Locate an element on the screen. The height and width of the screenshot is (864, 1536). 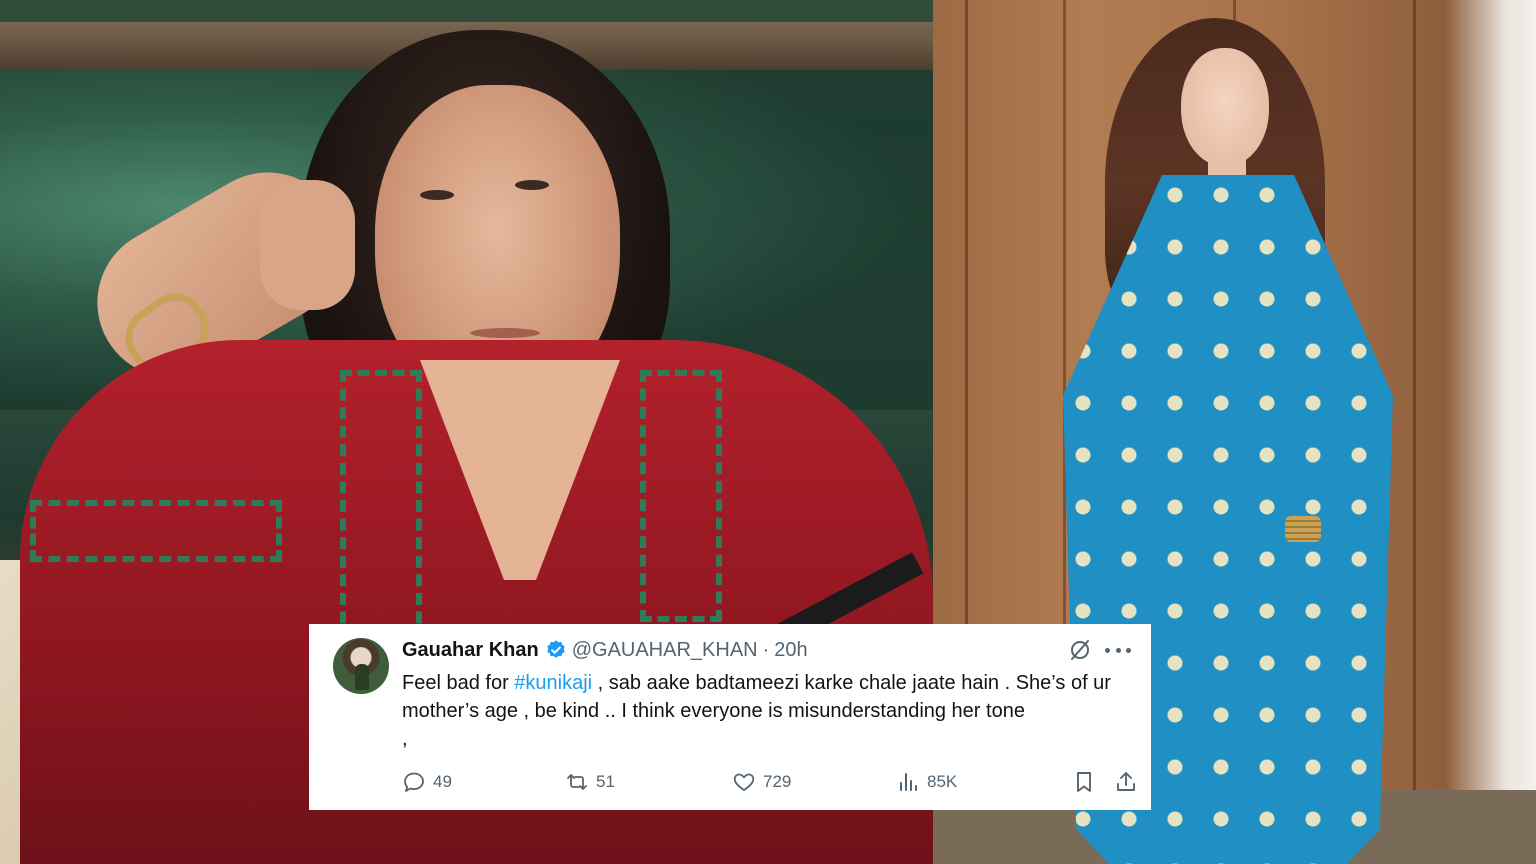
more-icon is located at coordinates (1118, 651).